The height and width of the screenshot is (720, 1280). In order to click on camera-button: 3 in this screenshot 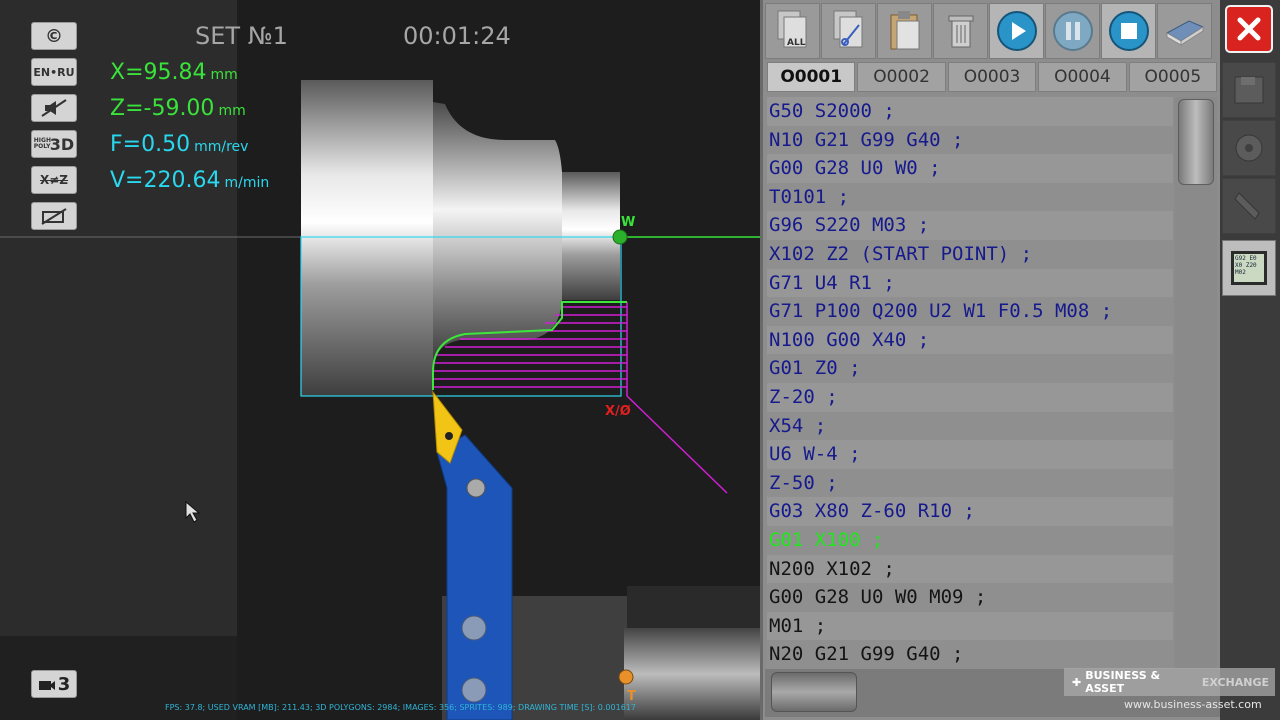, I will do `click(54, 684)`.